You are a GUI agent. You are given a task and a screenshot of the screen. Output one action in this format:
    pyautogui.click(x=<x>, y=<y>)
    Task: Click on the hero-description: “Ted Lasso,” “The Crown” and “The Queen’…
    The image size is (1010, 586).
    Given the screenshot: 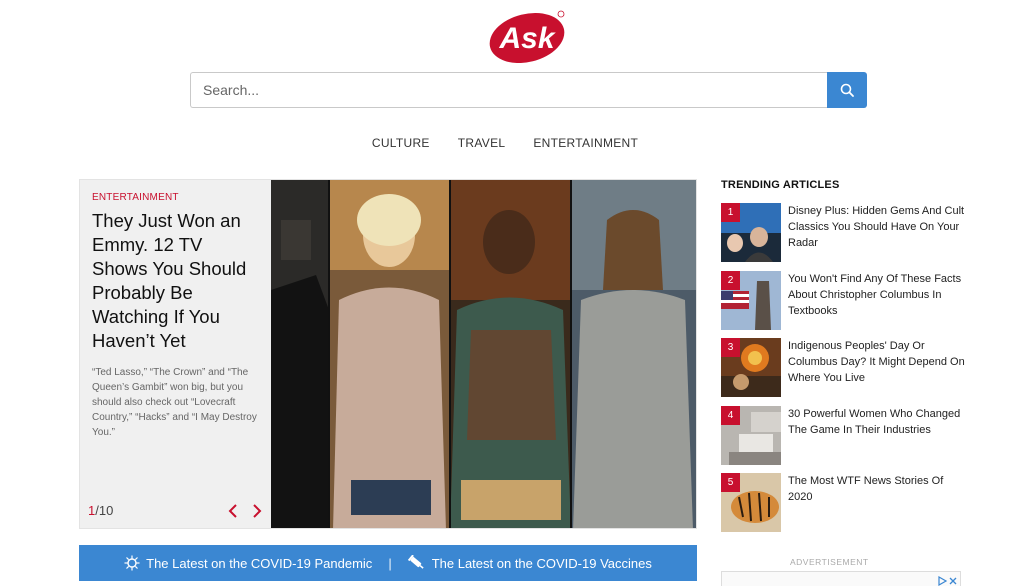 What is the action you would take?
    pyautogui.click(x=174, y=402)
    